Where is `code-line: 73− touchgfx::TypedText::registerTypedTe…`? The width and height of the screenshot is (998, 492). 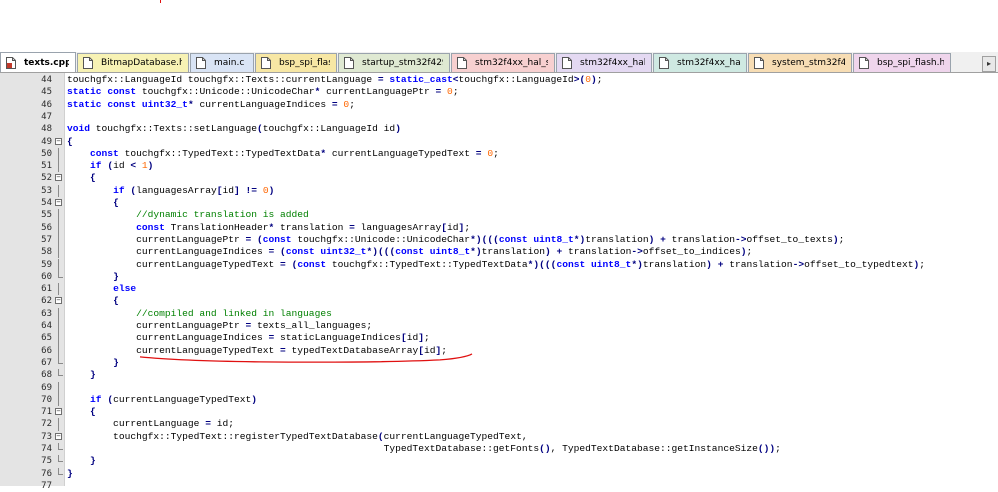 code-line: 73− touchgfx::TypedText::registerTypedTe… is located at coordinates (499, 437).